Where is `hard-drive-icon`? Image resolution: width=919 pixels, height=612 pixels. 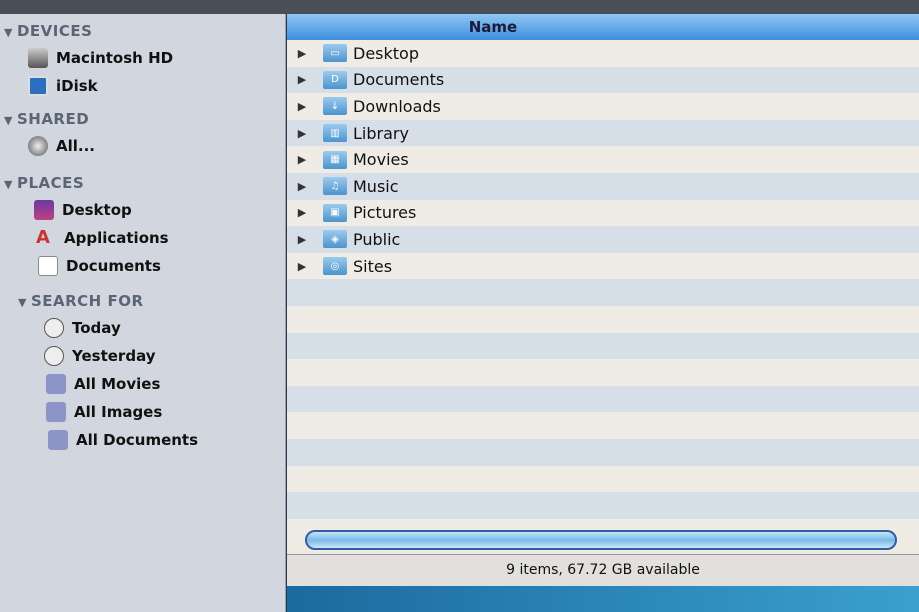 hard-drive-icon is located at coordinates (38, 58).